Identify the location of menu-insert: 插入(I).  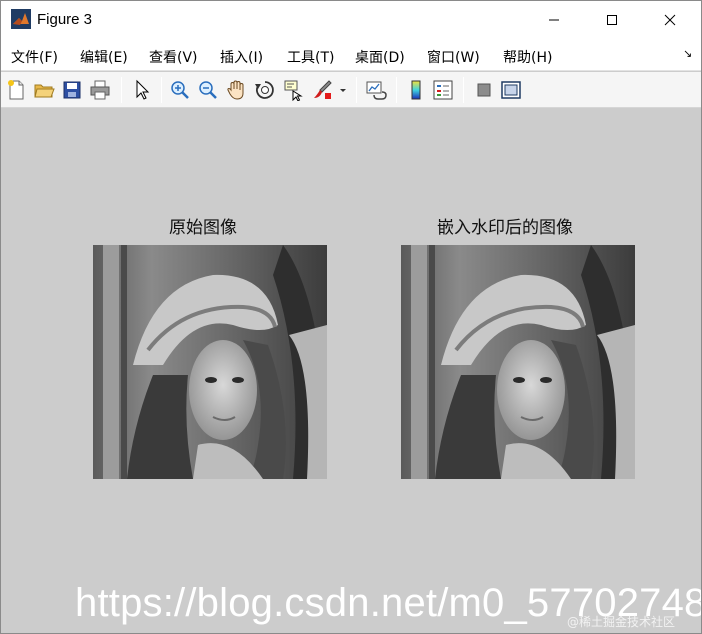
(241, 57).